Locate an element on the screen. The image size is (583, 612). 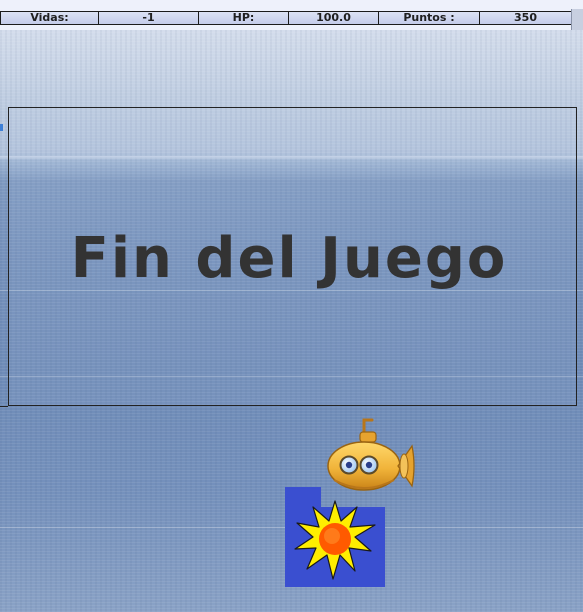
explosion-sprite is located at coordinates (335, 537).